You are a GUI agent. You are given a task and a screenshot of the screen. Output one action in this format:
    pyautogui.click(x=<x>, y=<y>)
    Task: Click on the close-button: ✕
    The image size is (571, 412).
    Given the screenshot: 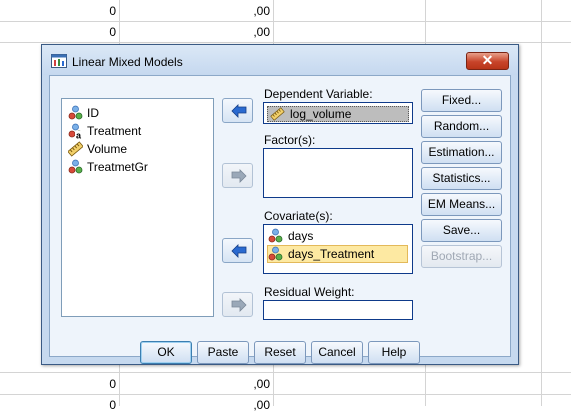 What is the action you would take?
    pyautogui.click(x=487, y=61)
    